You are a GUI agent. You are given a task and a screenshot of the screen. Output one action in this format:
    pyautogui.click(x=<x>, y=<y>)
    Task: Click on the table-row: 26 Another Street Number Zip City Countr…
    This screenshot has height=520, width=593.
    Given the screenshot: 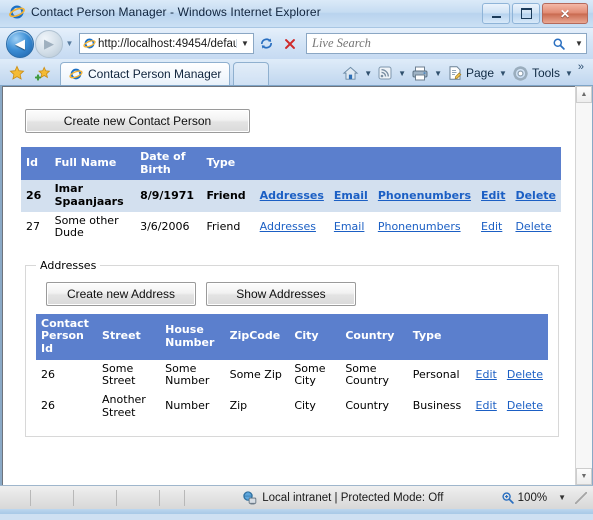 What is the action you would take?
    pyautogui.click(x=292, y=406)
    